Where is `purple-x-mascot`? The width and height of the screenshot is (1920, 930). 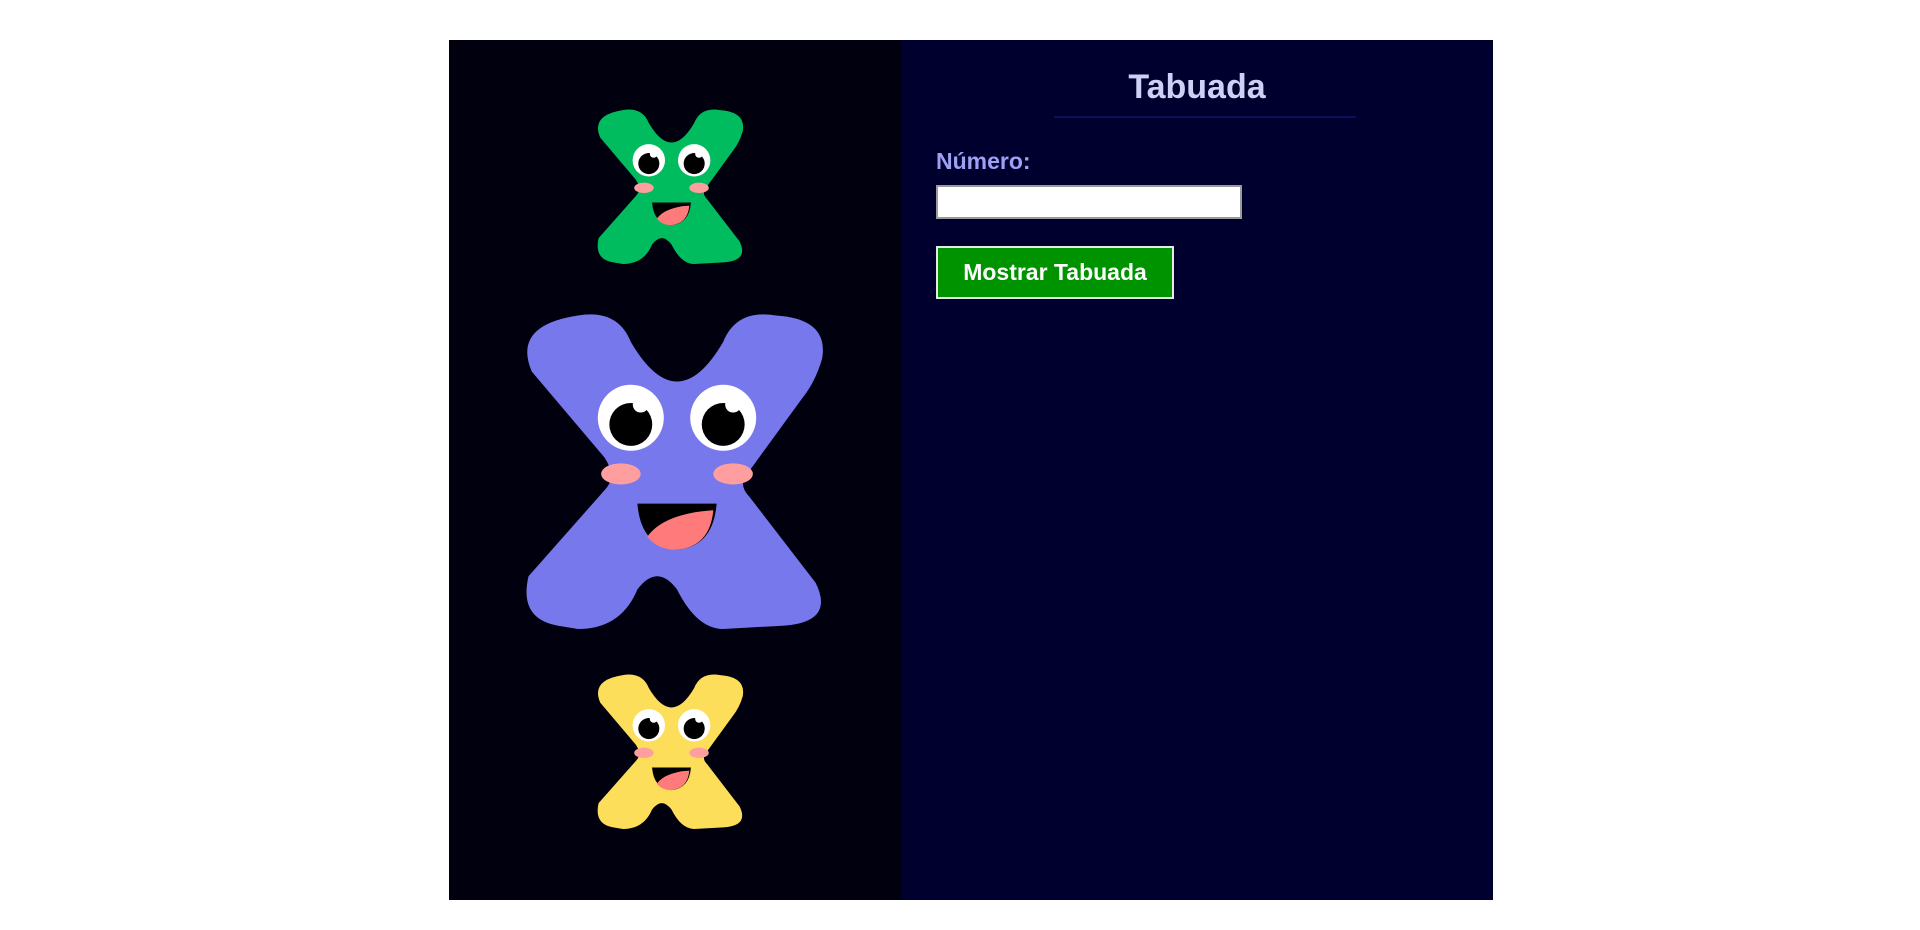 purple-x-mascot is located at coordinates (677, 464).